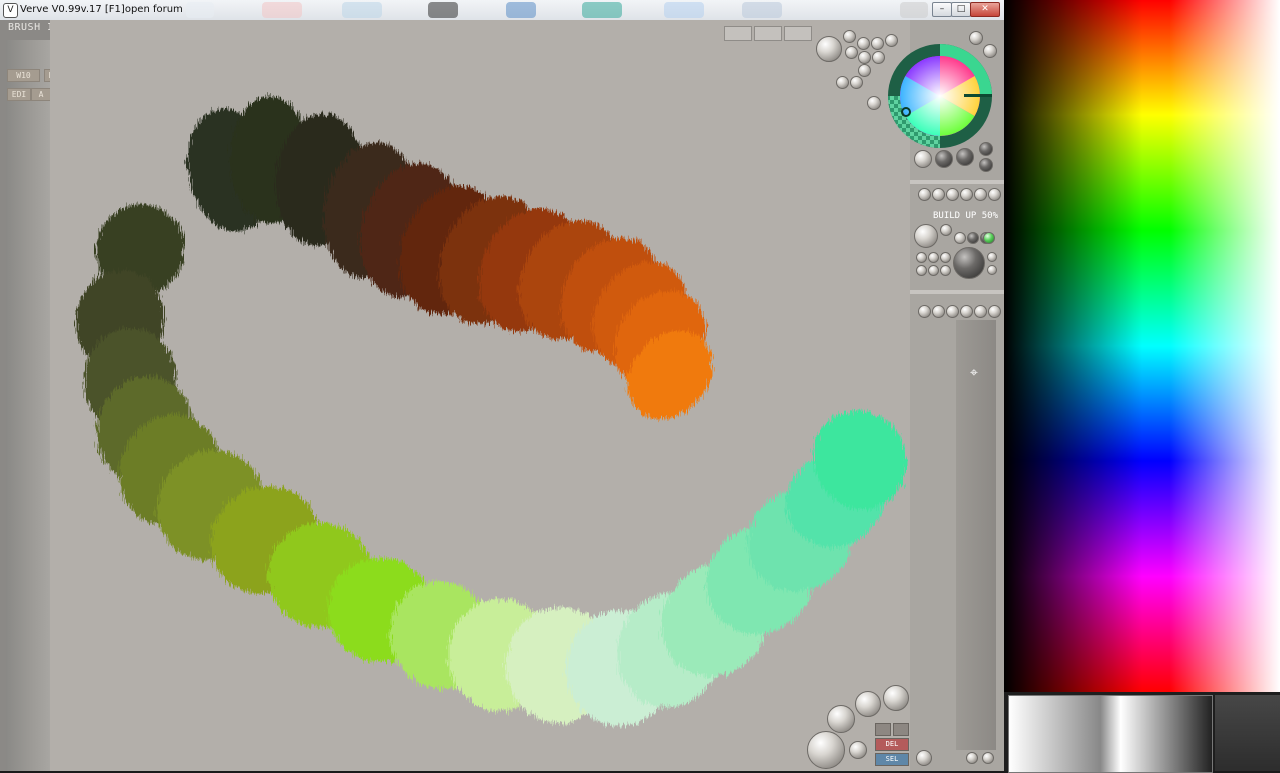  I want to click on crosshair-icon: ⌖, so click(974, 373).